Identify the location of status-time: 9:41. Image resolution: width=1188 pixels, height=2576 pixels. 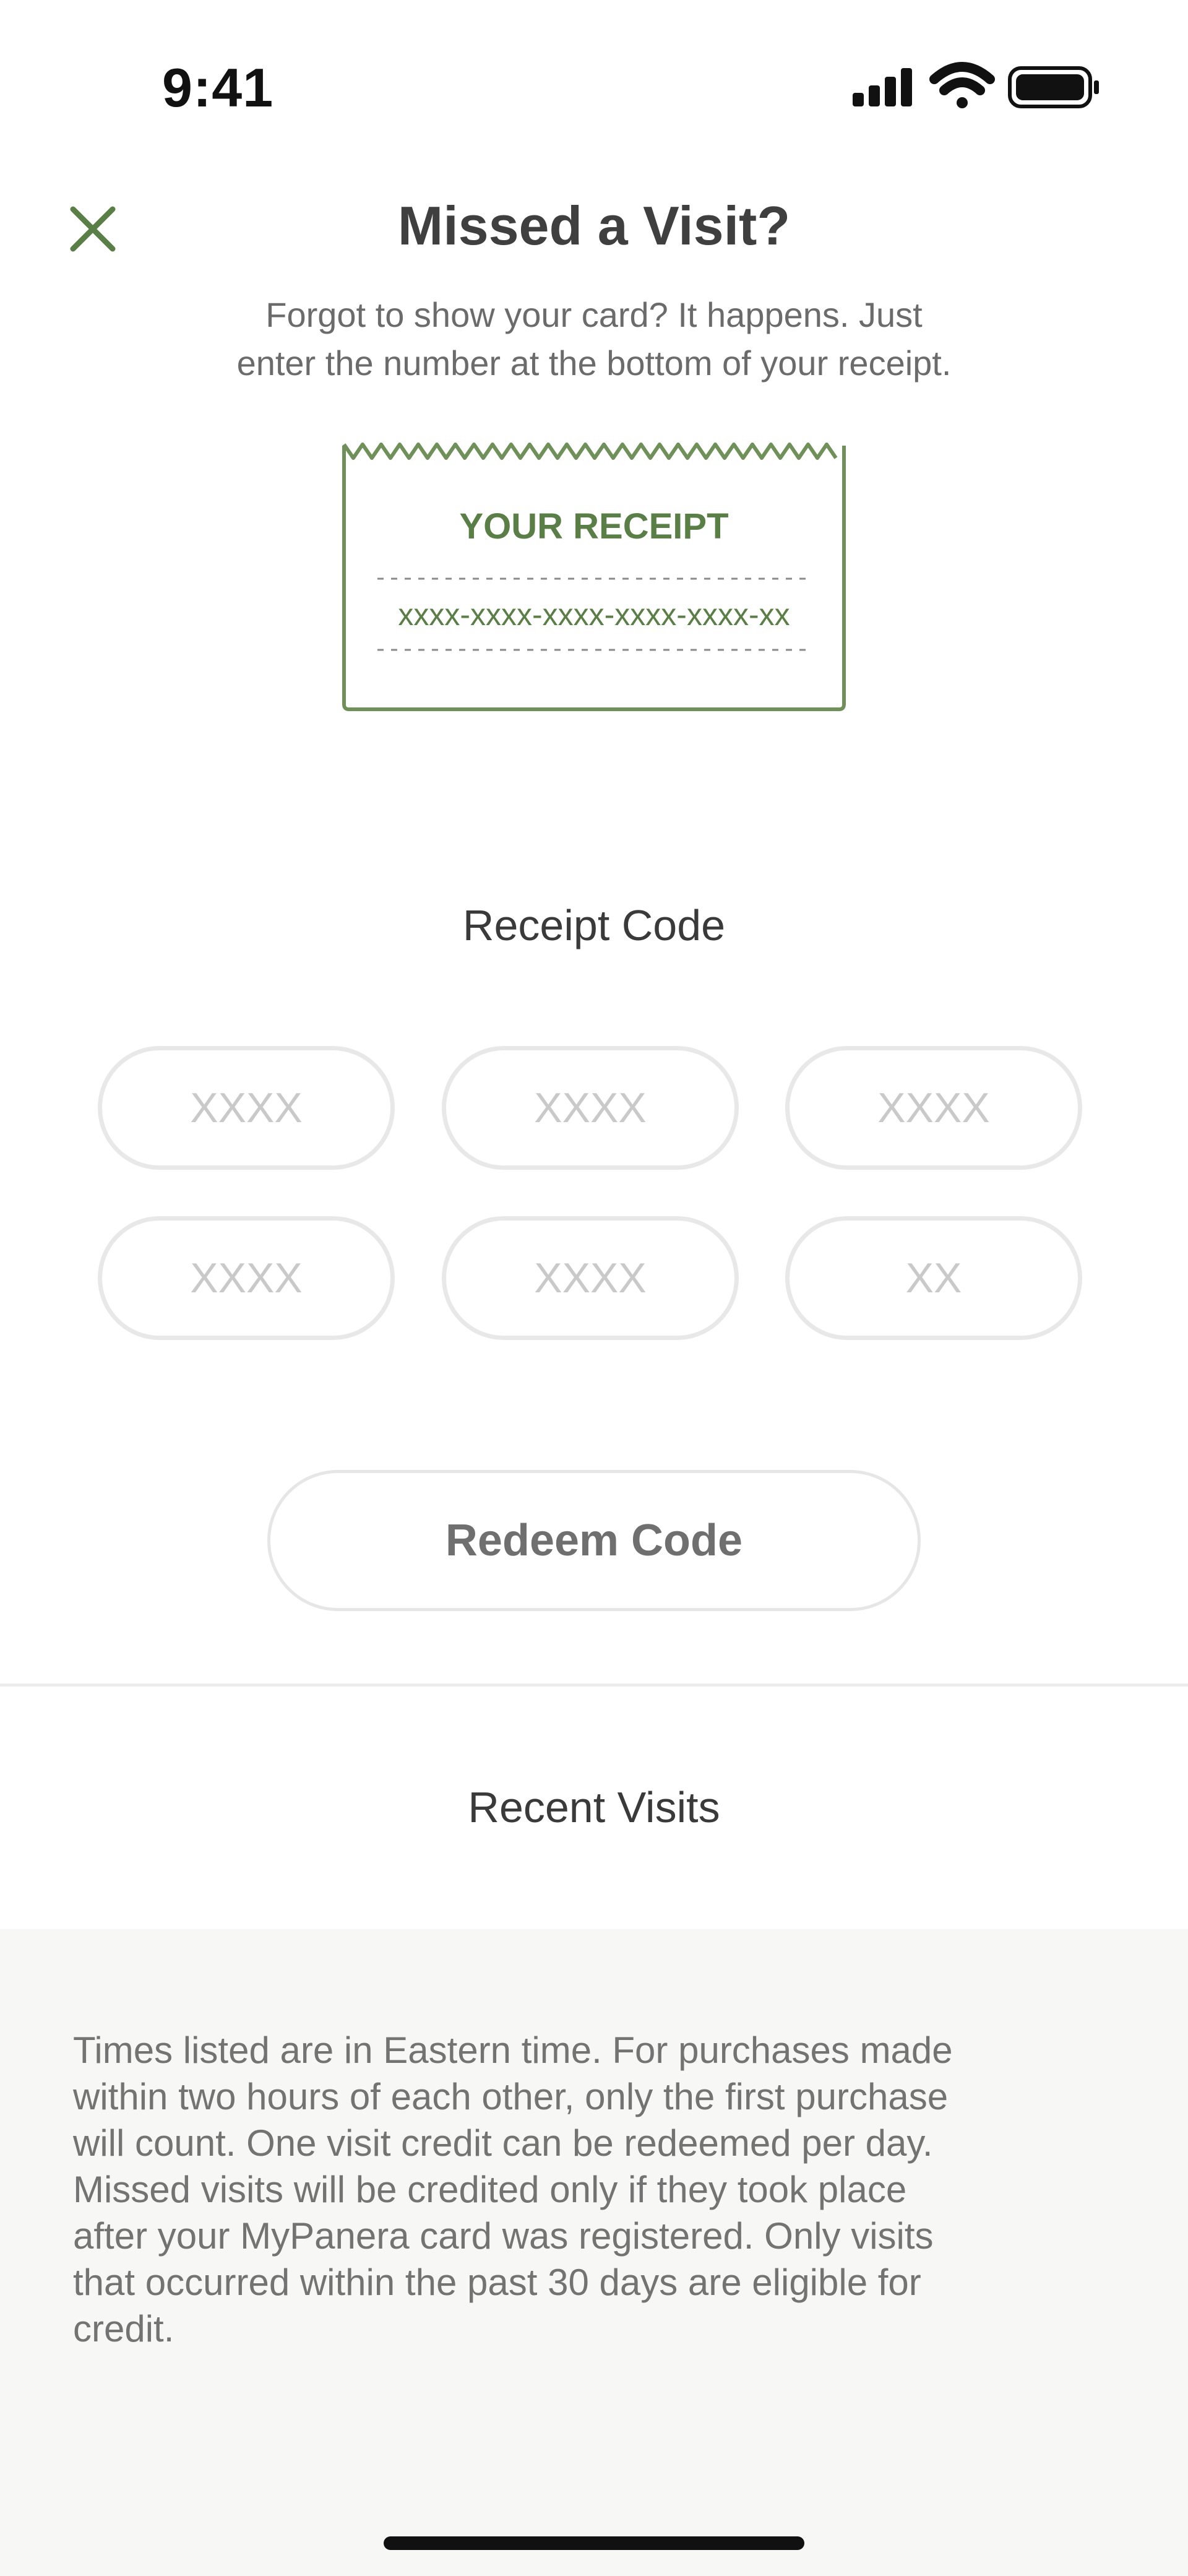
(218, 87).